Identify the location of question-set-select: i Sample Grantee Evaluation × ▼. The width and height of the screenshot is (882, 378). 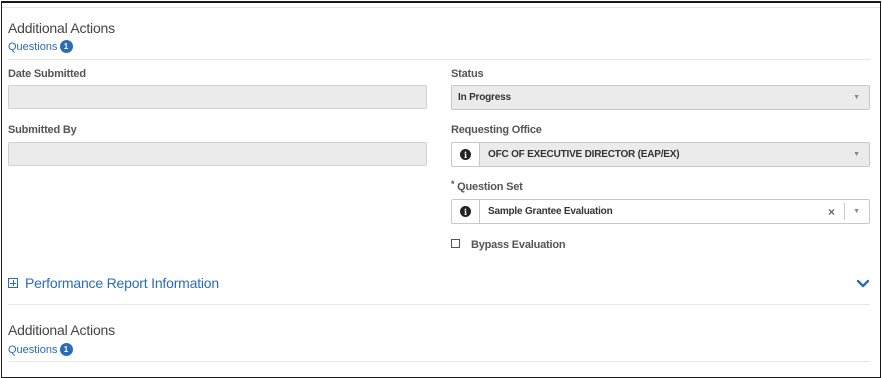
(660, 211).